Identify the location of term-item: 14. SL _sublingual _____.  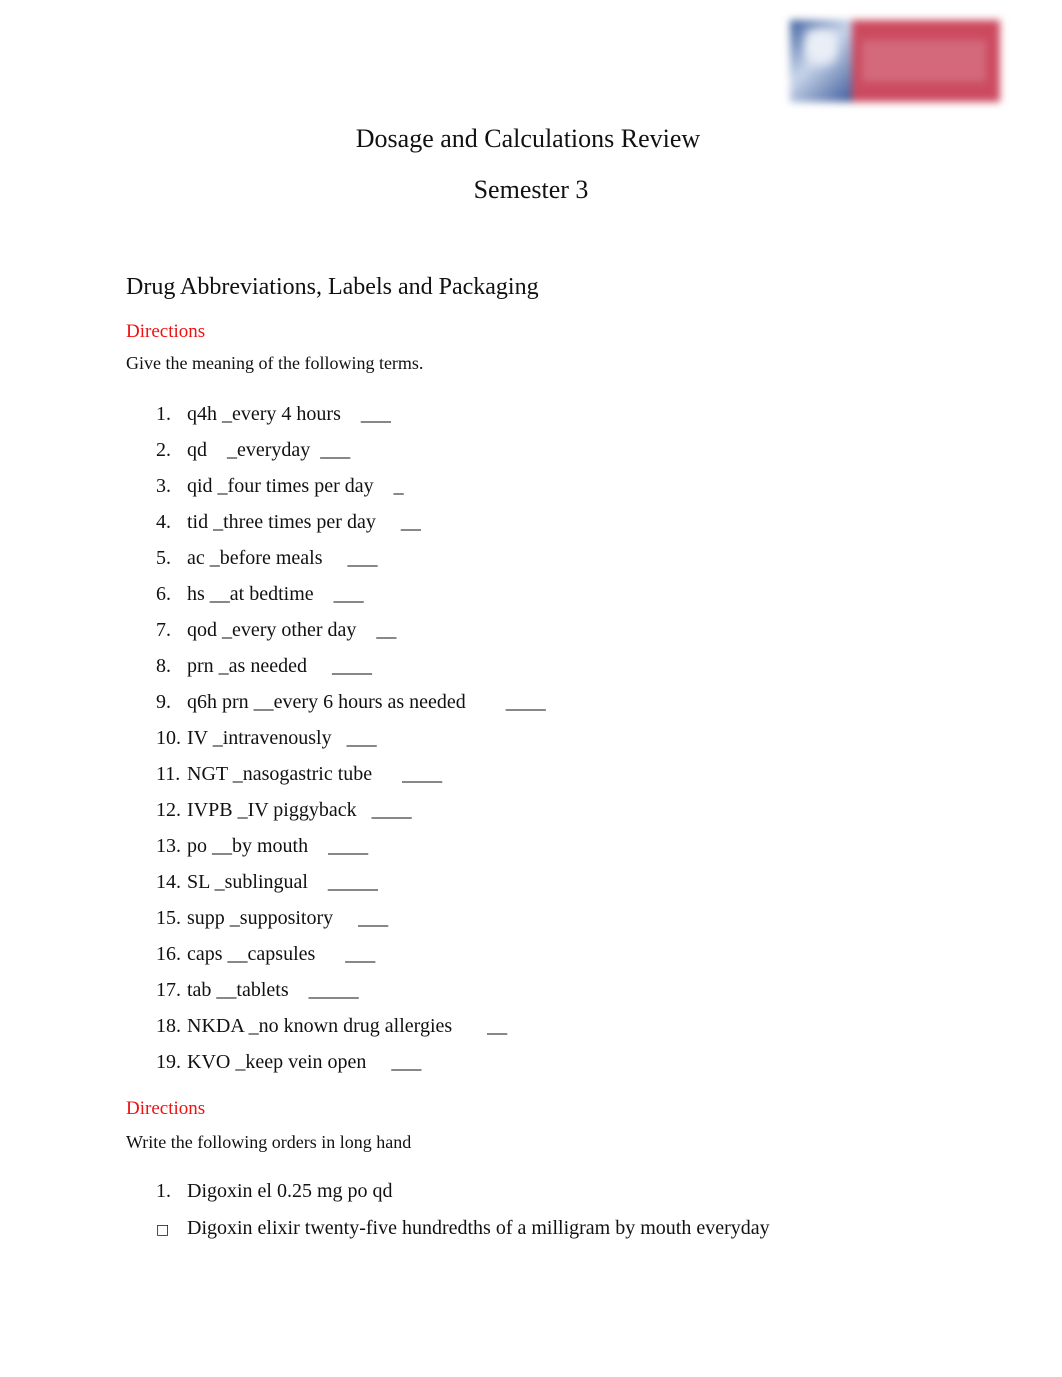
(351, 886).